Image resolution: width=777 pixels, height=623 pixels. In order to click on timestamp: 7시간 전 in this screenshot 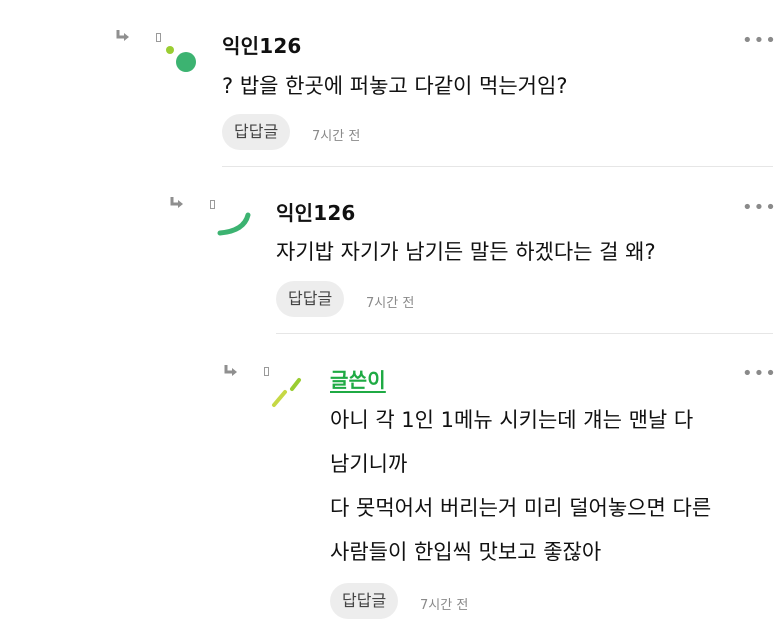, I will do `click(444, 605)`.